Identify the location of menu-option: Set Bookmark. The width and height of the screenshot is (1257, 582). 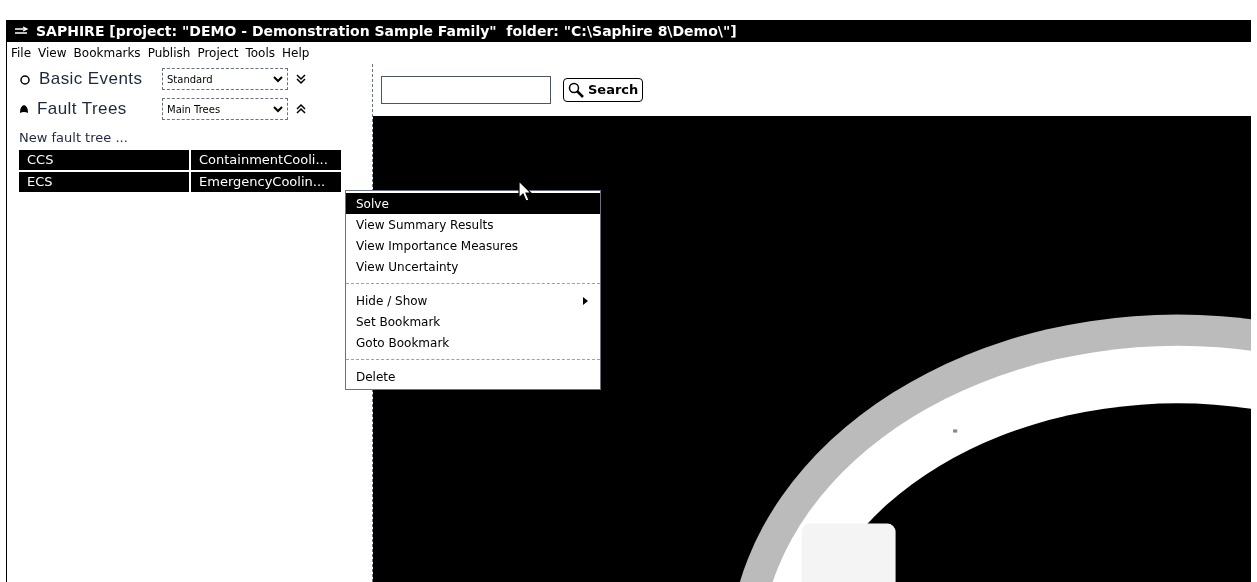
(473, 321).